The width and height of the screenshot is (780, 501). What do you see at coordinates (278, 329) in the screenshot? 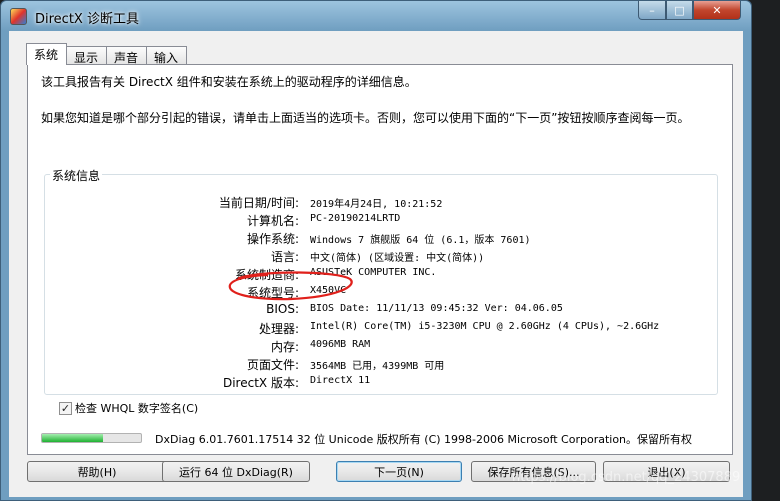
I see `info-label: 处理器:` at bounding box center [278, 329].